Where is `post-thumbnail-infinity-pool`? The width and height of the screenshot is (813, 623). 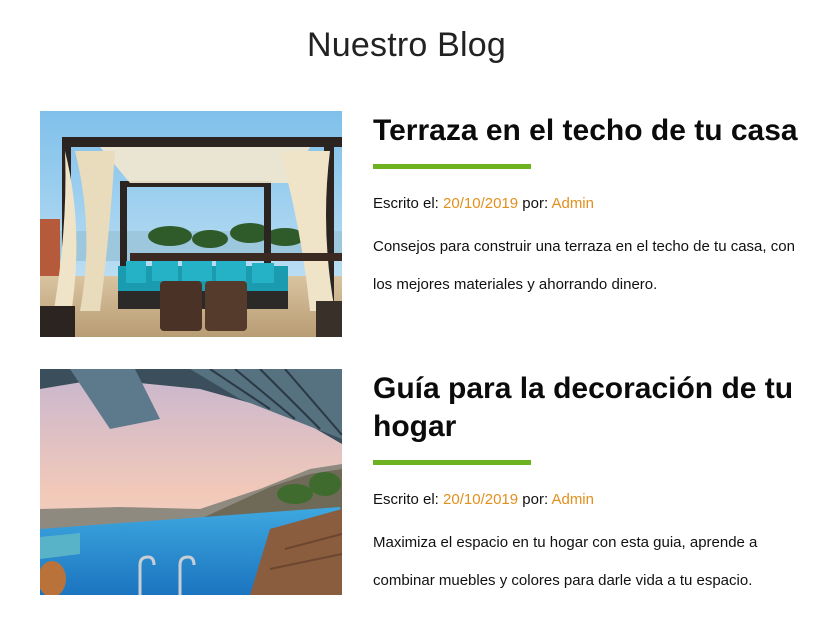 post-thumbnail-infinity-pool is located at coordinates (191, 482).